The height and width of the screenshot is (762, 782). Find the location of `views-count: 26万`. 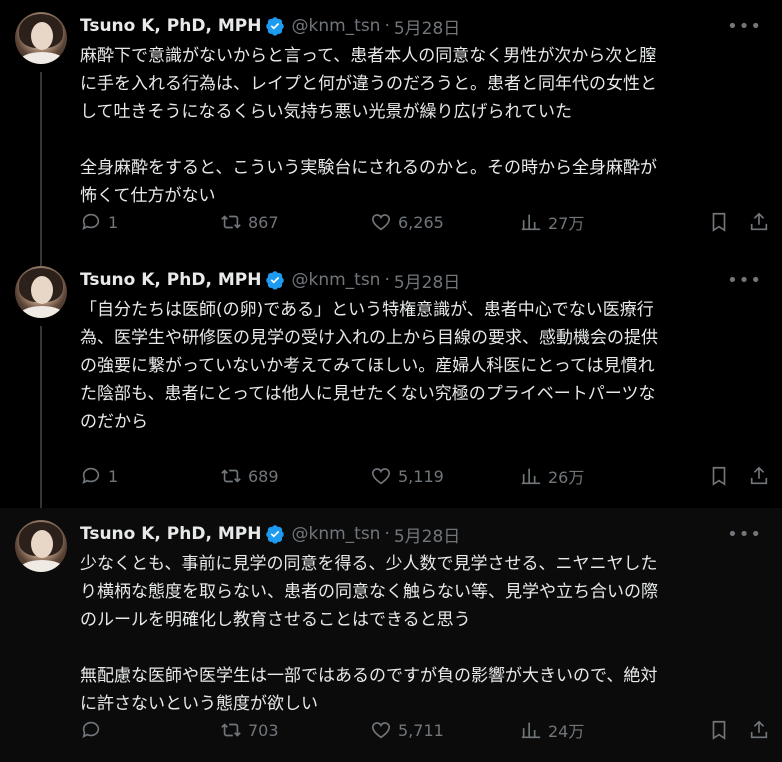

views-count: 26万 is located at coordinates (566, 477).